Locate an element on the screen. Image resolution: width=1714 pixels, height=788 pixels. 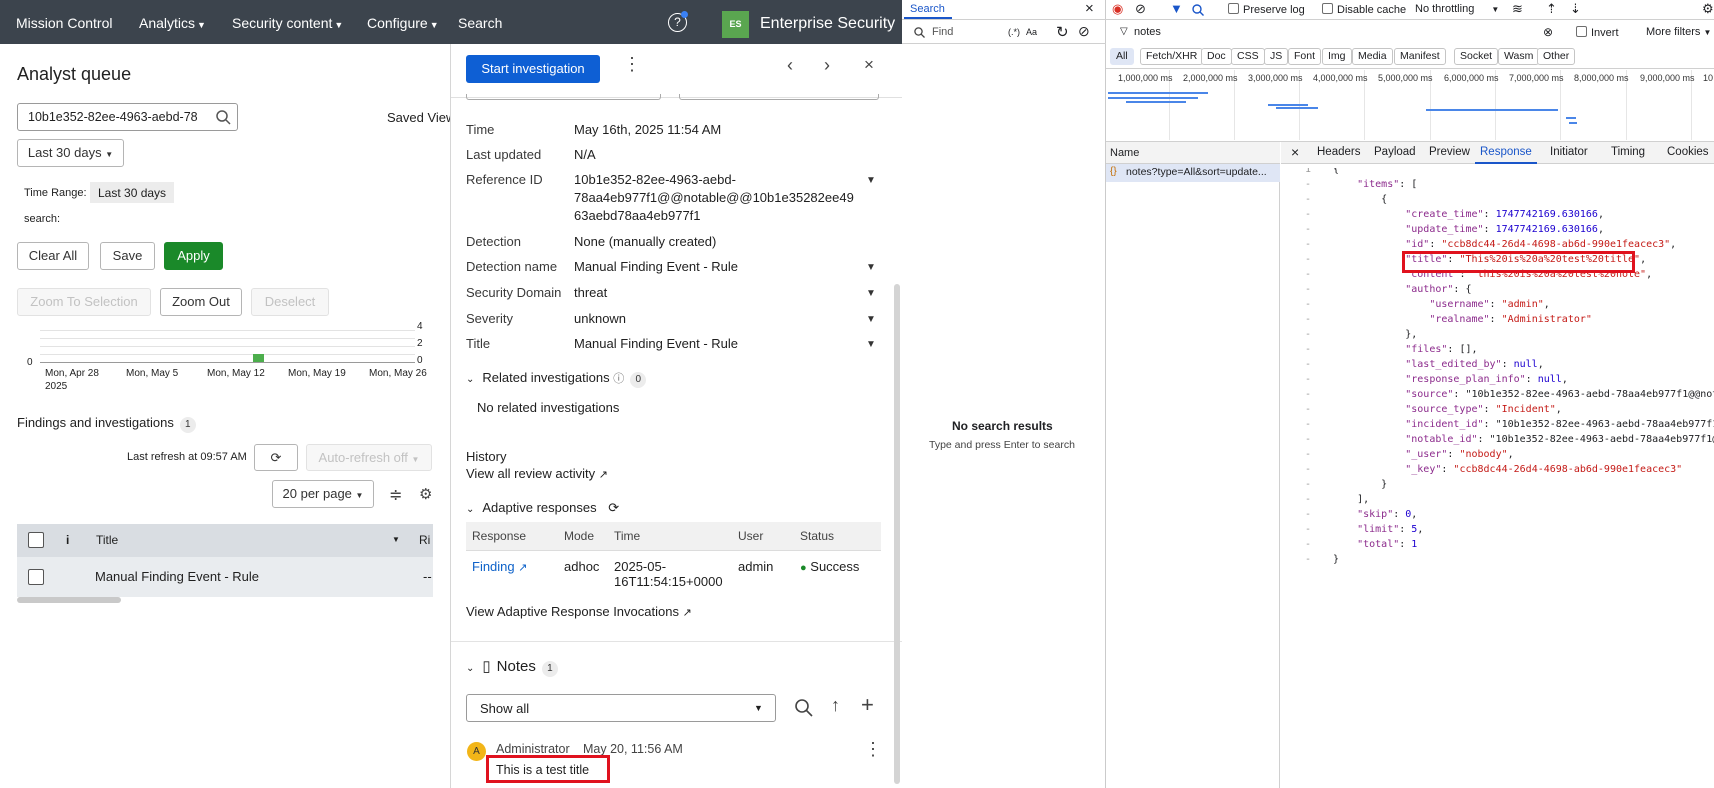
tab-payload: Payload is located at coordinates (1395, 152).